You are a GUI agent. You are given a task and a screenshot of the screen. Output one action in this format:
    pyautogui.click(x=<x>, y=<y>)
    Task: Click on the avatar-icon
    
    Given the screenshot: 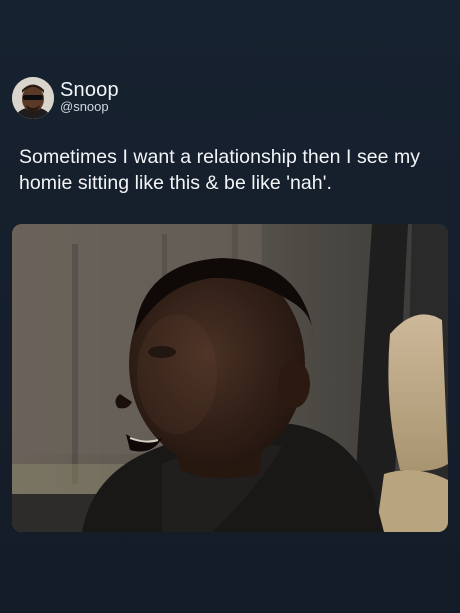 What is the action you would take?
    pyautogui.click(x=33, y=98)
    